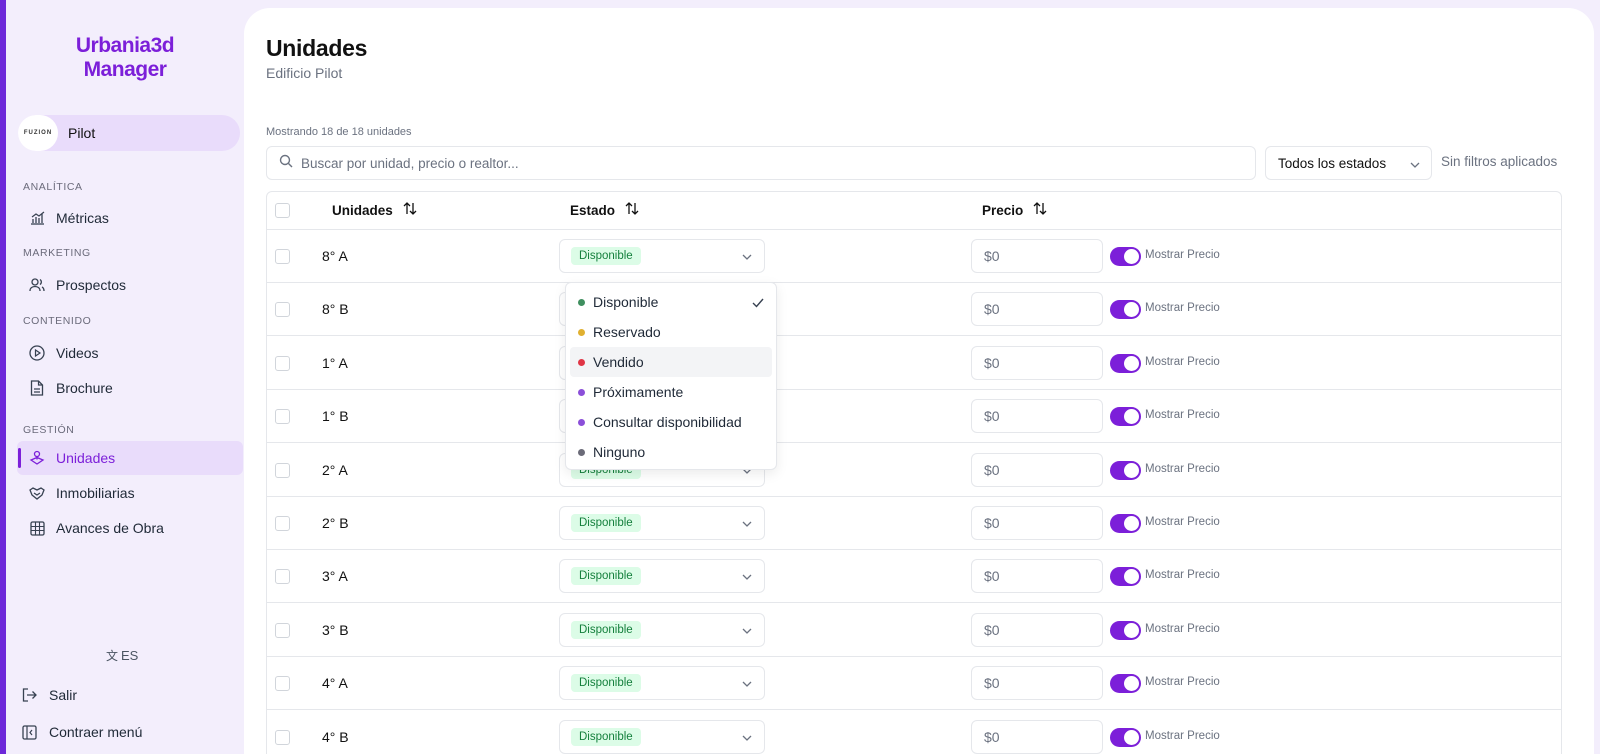  I want to click on app-logo: Urbania3d Manager, so click(125, 58).